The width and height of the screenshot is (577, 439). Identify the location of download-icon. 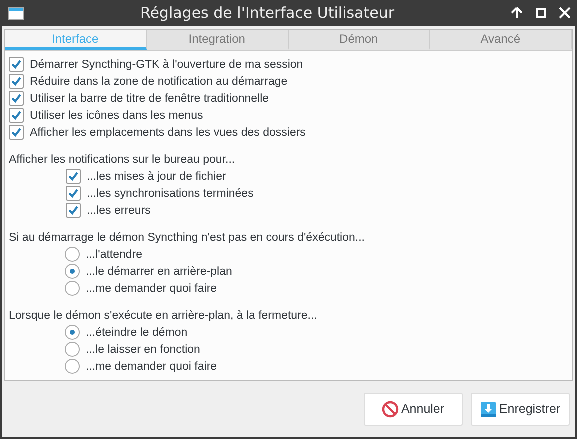
(489, 409).